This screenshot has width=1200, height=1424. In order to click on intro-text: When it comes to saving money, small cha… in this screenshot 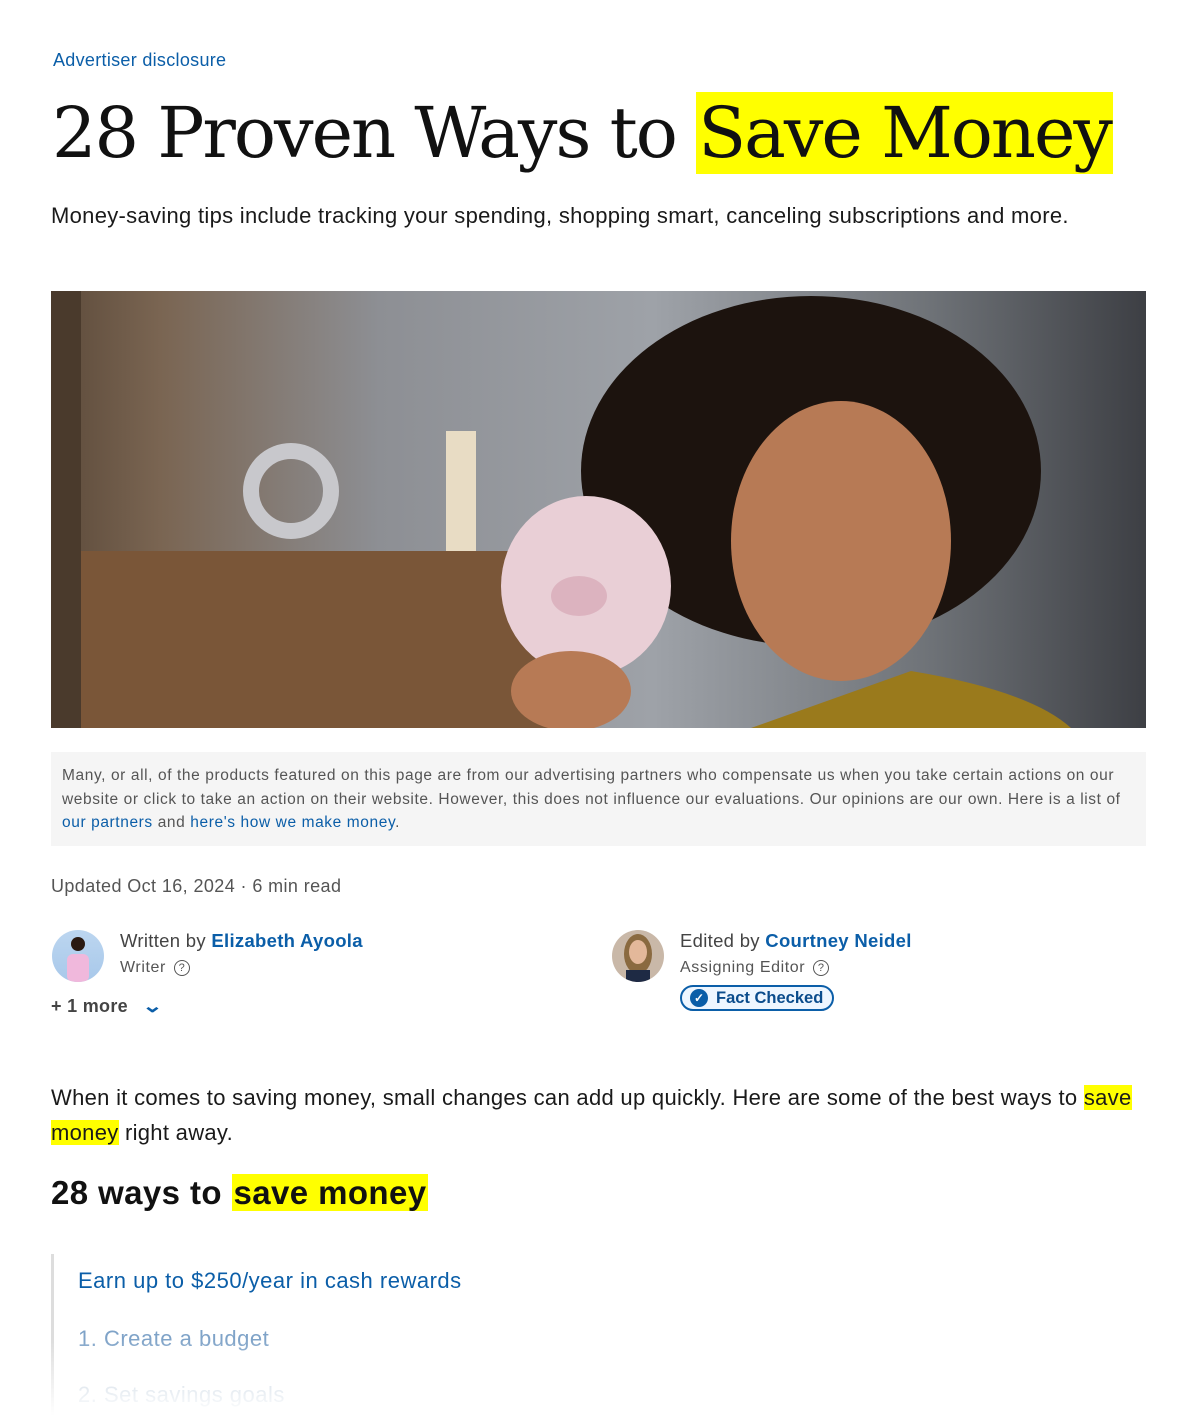, I will do `click(567, 1097)`.